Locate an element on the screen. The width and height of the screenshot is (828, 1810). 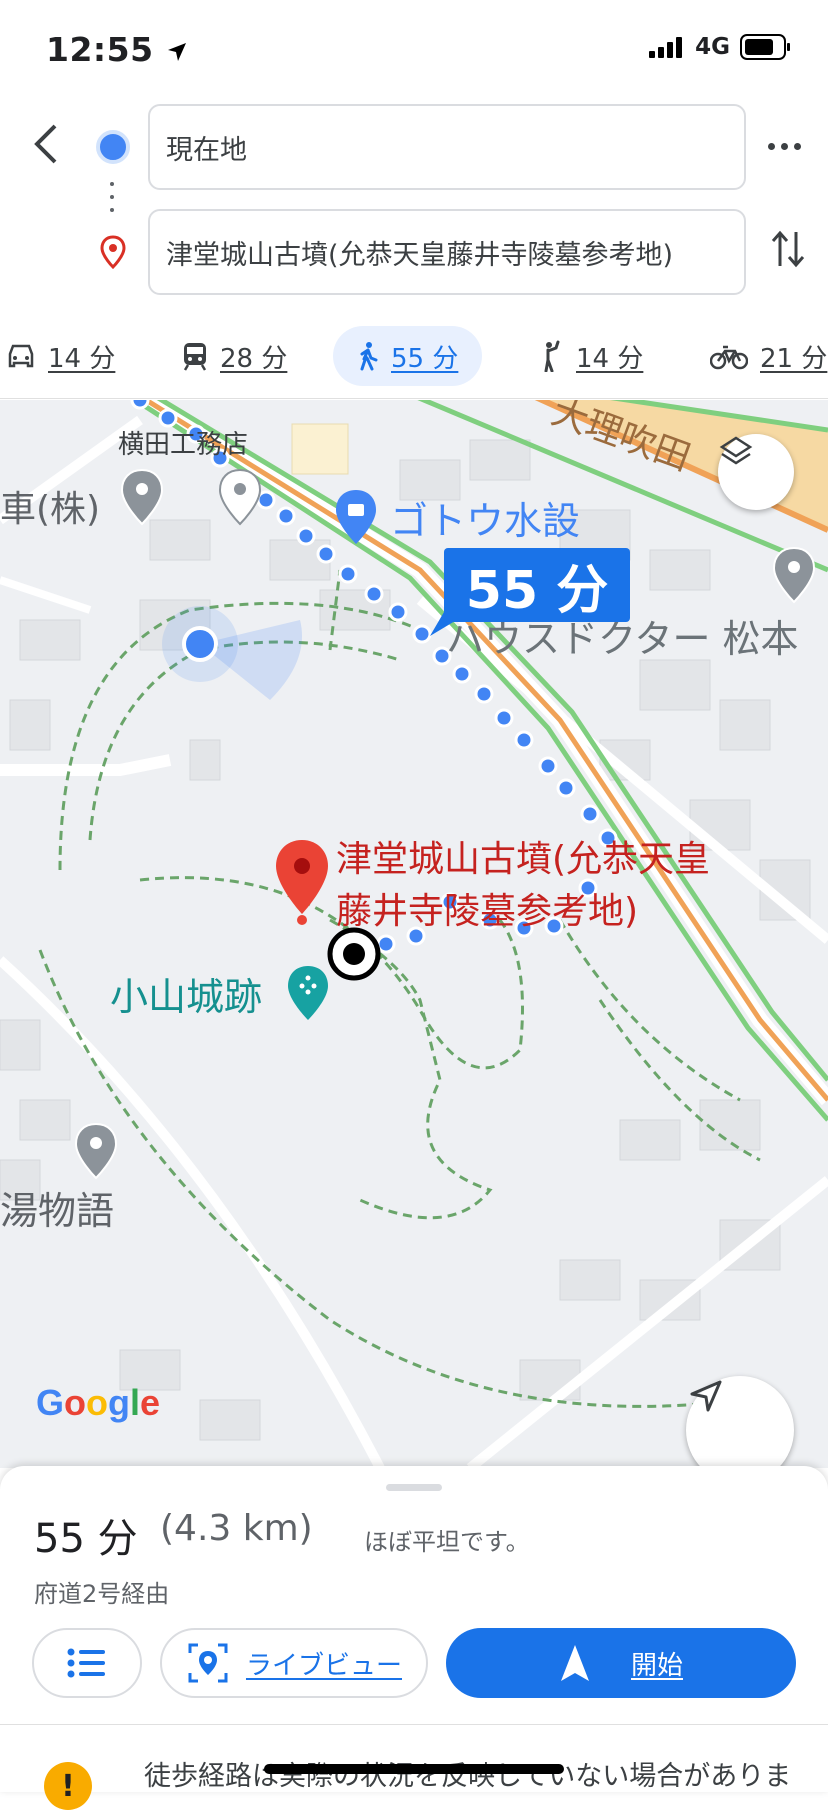
destination-map-label: 津堂城山古墳(允恭天皇 藤井寺陵墓参考地) is located at coordinates (523, 886).